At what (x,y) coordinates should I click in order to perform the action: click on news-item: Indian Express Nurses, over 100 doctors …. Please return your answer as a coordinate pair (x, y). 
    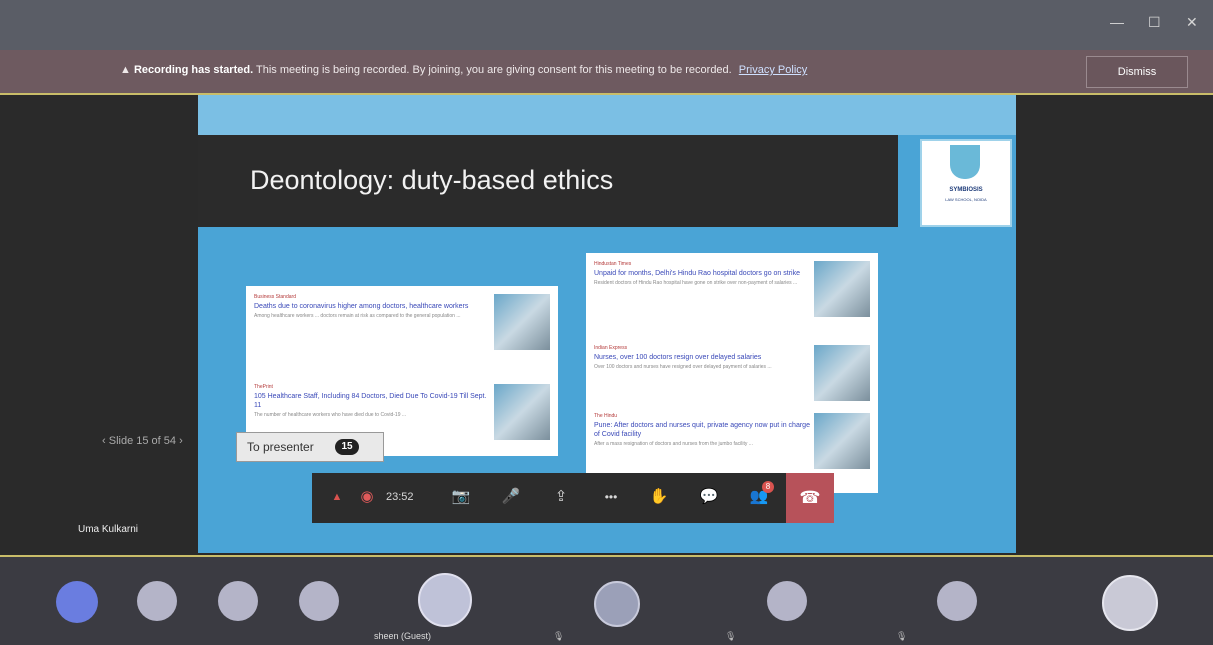
    Looking at the image, I should click on (703, 358).